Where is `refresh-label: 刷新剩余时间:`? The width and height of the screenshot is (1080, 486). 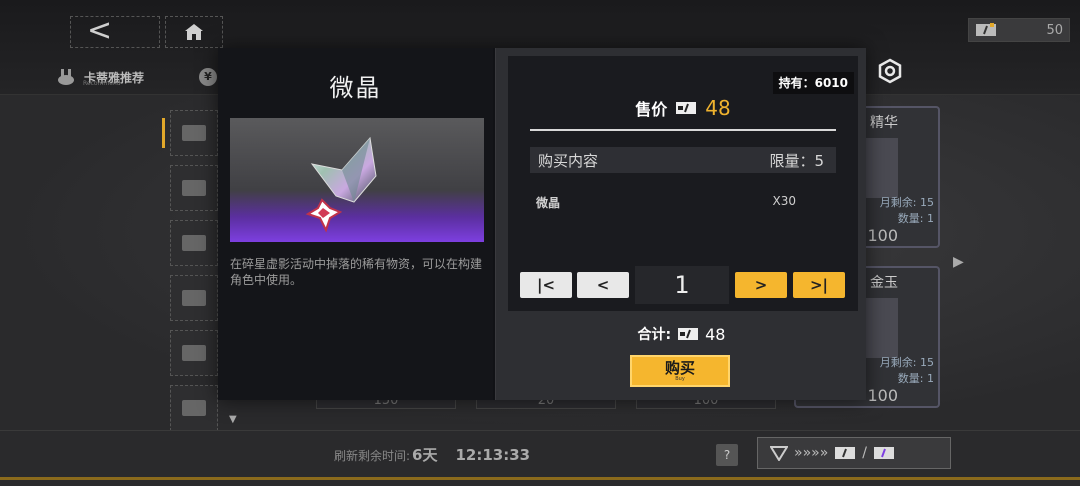 refresh-label: 刷新剩余时间: is located at coordinates (372, 456).